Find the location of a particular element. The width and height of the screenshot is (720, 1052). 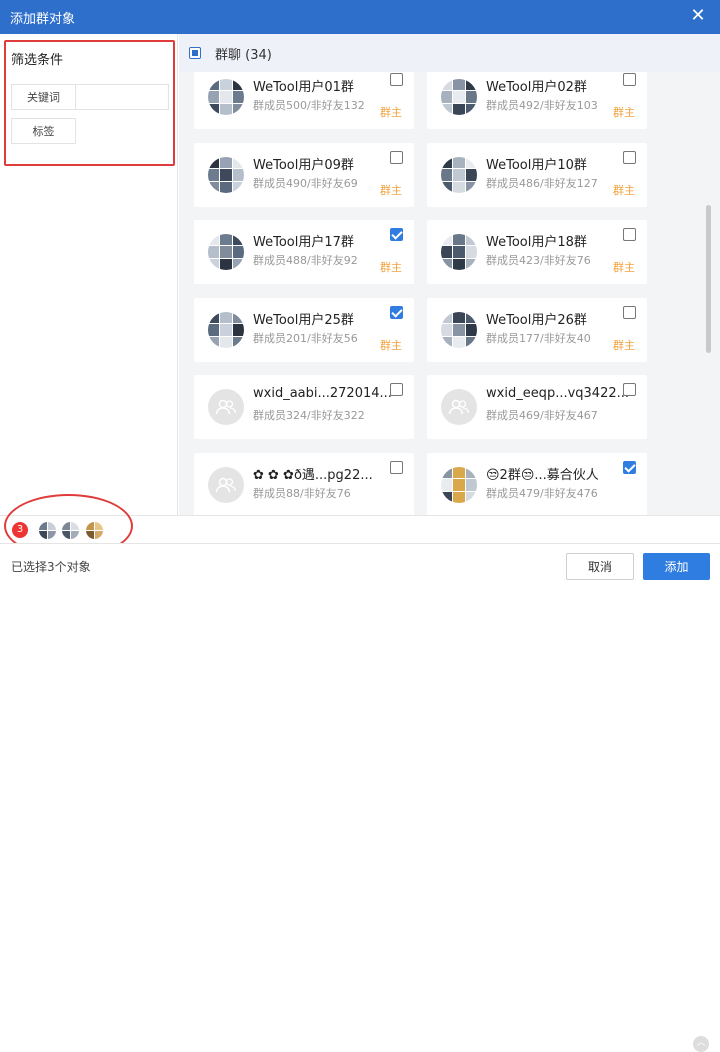

keyword-filter-button: 关键词 is located at coordinates (44, 97).